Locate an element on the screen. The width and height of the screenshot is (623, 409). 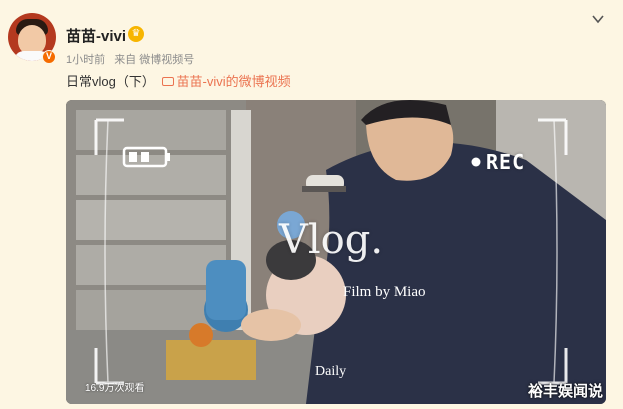
rec-dot-icon is located at coordinates (476, 162).